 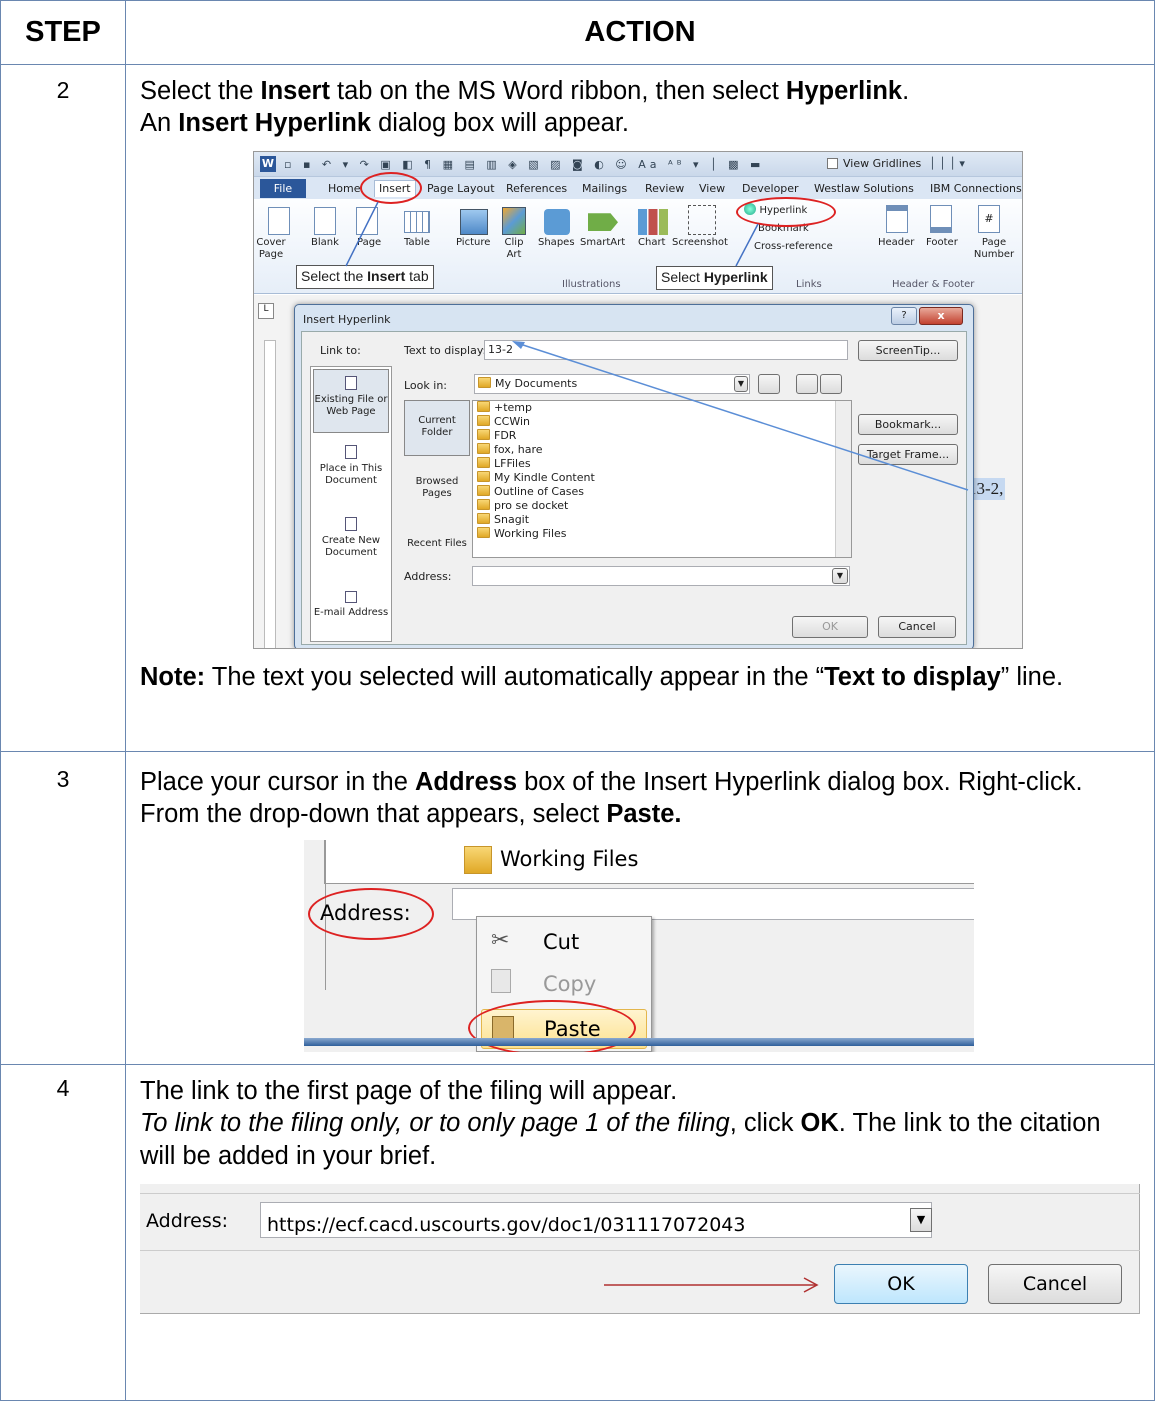 I want to click on scissors-icon: ✂, so click(x=500, y=941).